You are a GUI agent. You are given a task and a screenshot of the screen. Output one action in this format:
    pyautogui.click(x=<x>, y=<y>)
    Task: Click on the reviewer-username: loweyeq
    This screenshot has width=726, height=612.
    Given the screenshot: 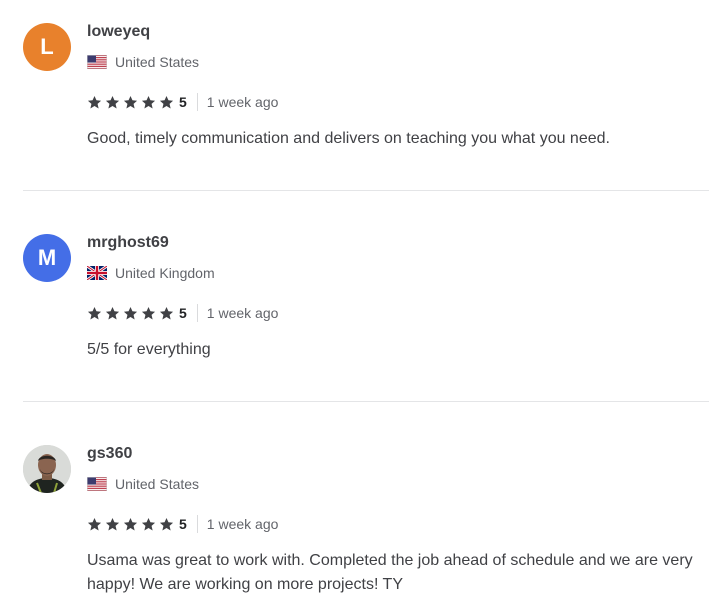 What is the action you would take?
    pyautogui.click(x=118, y=32)
    